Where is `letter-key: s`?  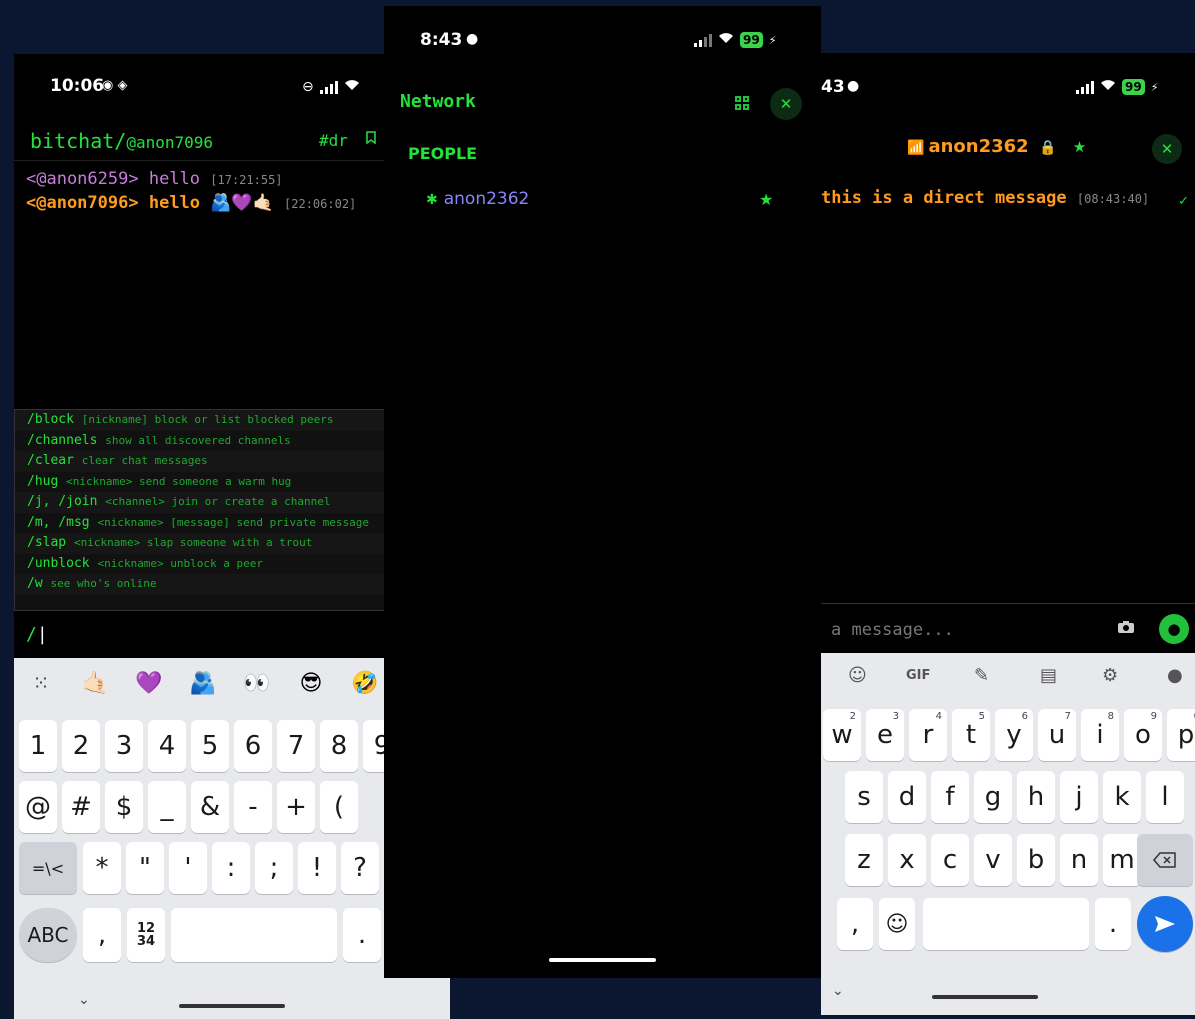 letter-key: s is located at coordinates (864, 797).